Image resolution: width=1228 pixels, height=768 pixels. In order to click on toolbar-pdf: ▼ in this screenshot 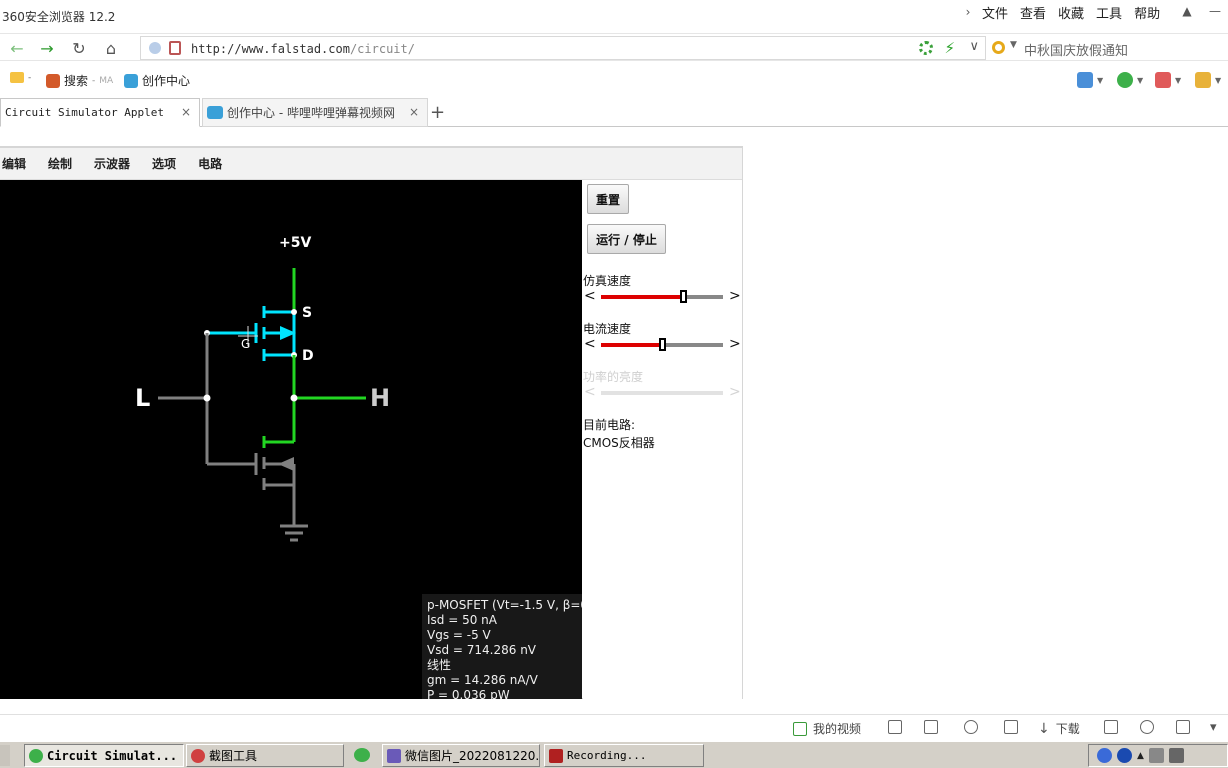, I will do `click(1168, 80)`.